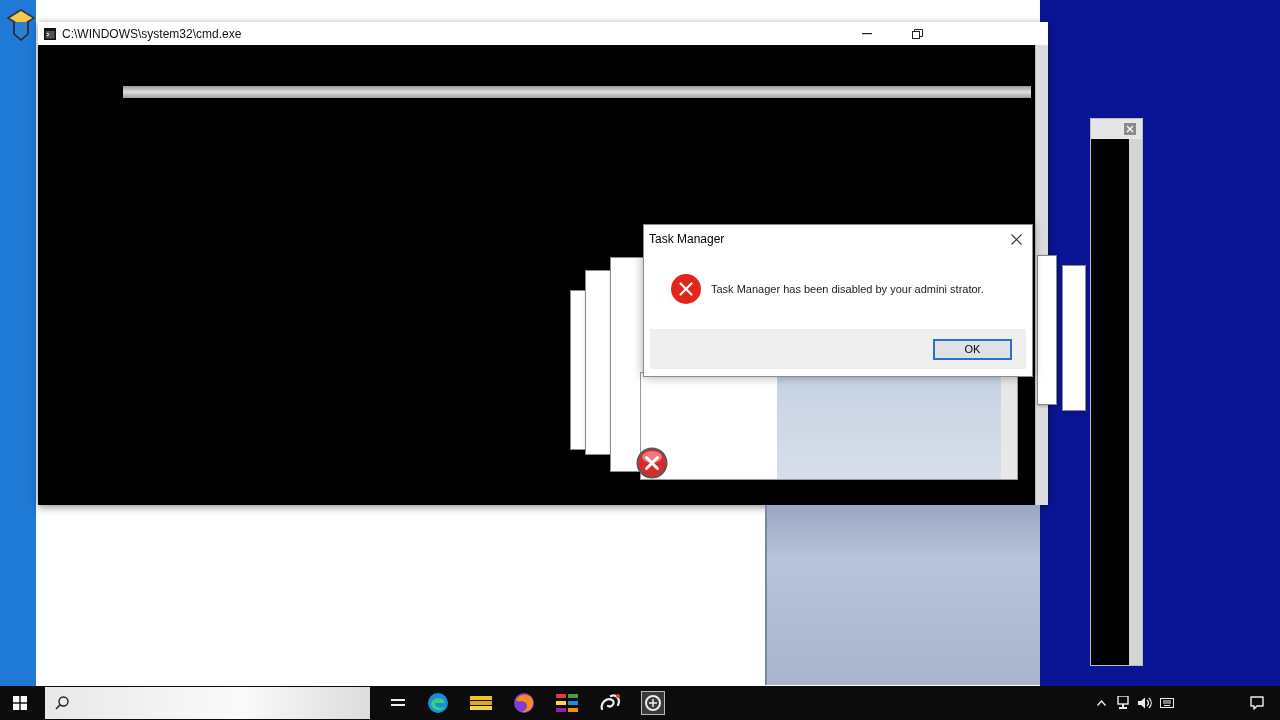 The height and width of the screenshot is (720, 1280). What do you see at coordinates (50, 33) in the screenshot?
I see `console-icon` at bounding box center [50, 33].